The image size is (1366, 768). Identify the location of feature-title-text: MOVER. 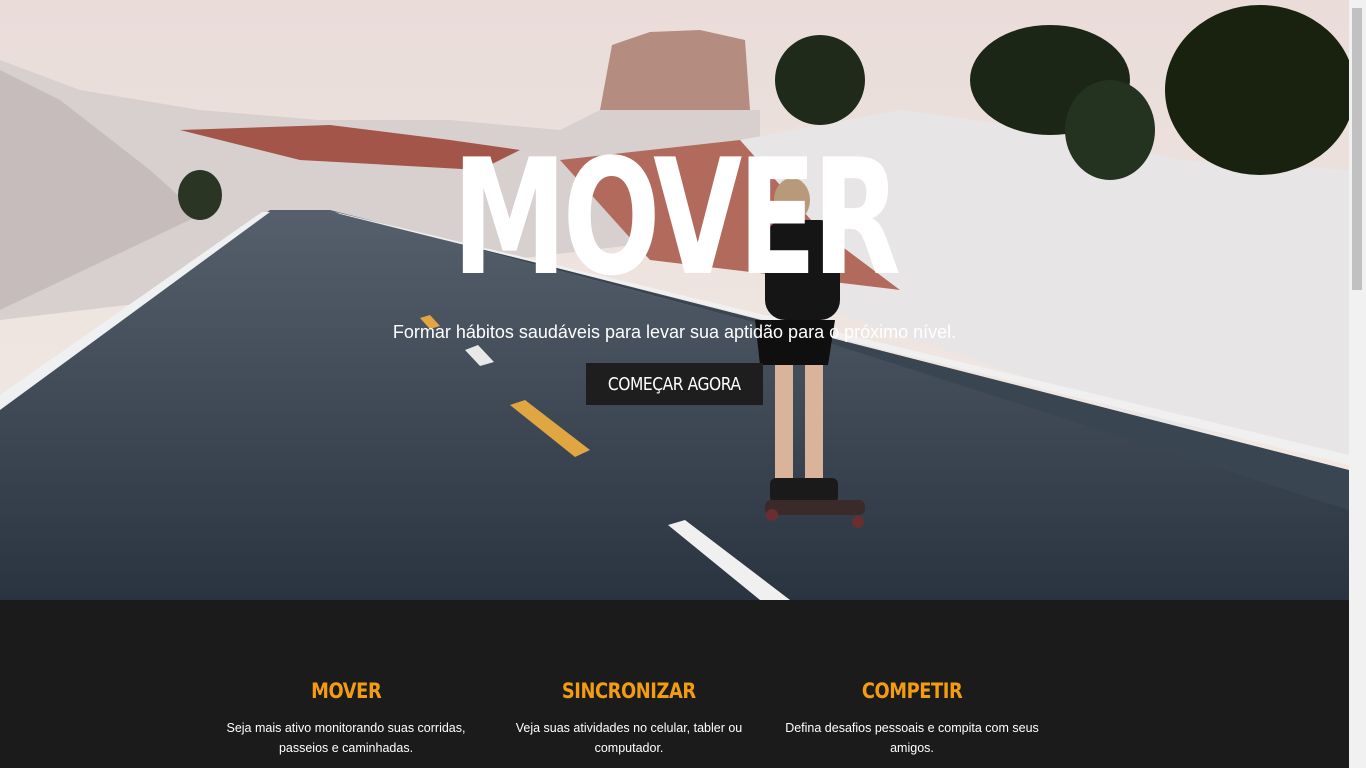
(346, 691).